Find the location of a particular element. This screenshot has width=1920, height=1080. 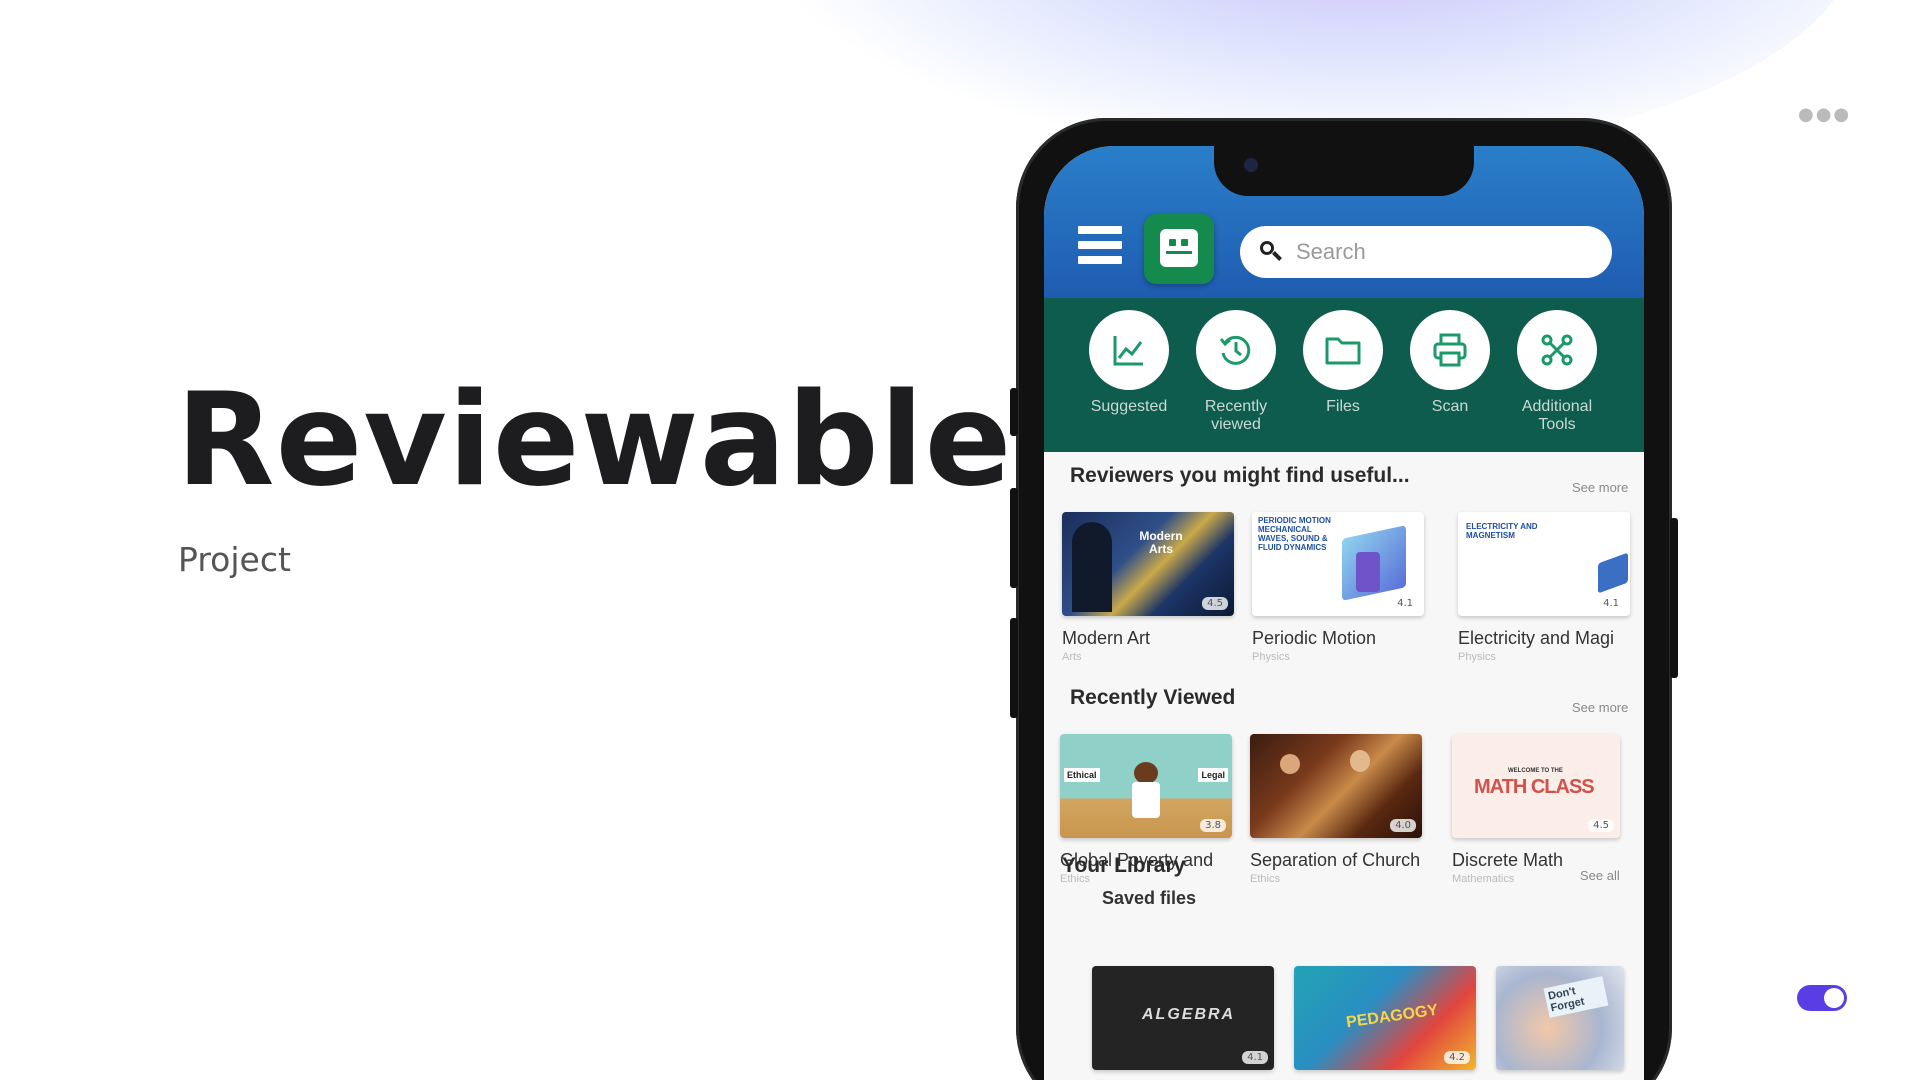

project-subtitle: Project is located at coordinates (234, 559).